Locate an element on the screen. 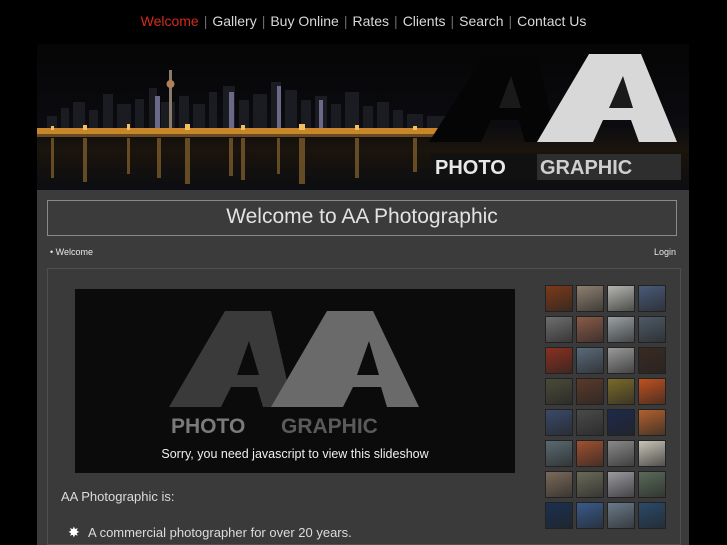  nav-item-clients: Clients is located at coordinates (424, 21).